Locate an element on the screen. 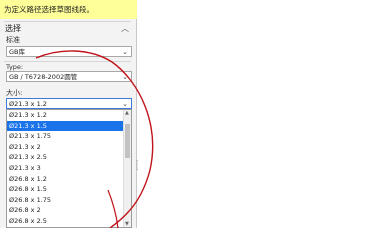 The height and width of the screenshot is (240, 368). standard-label: 标准 is located at coordinates (13, 40).